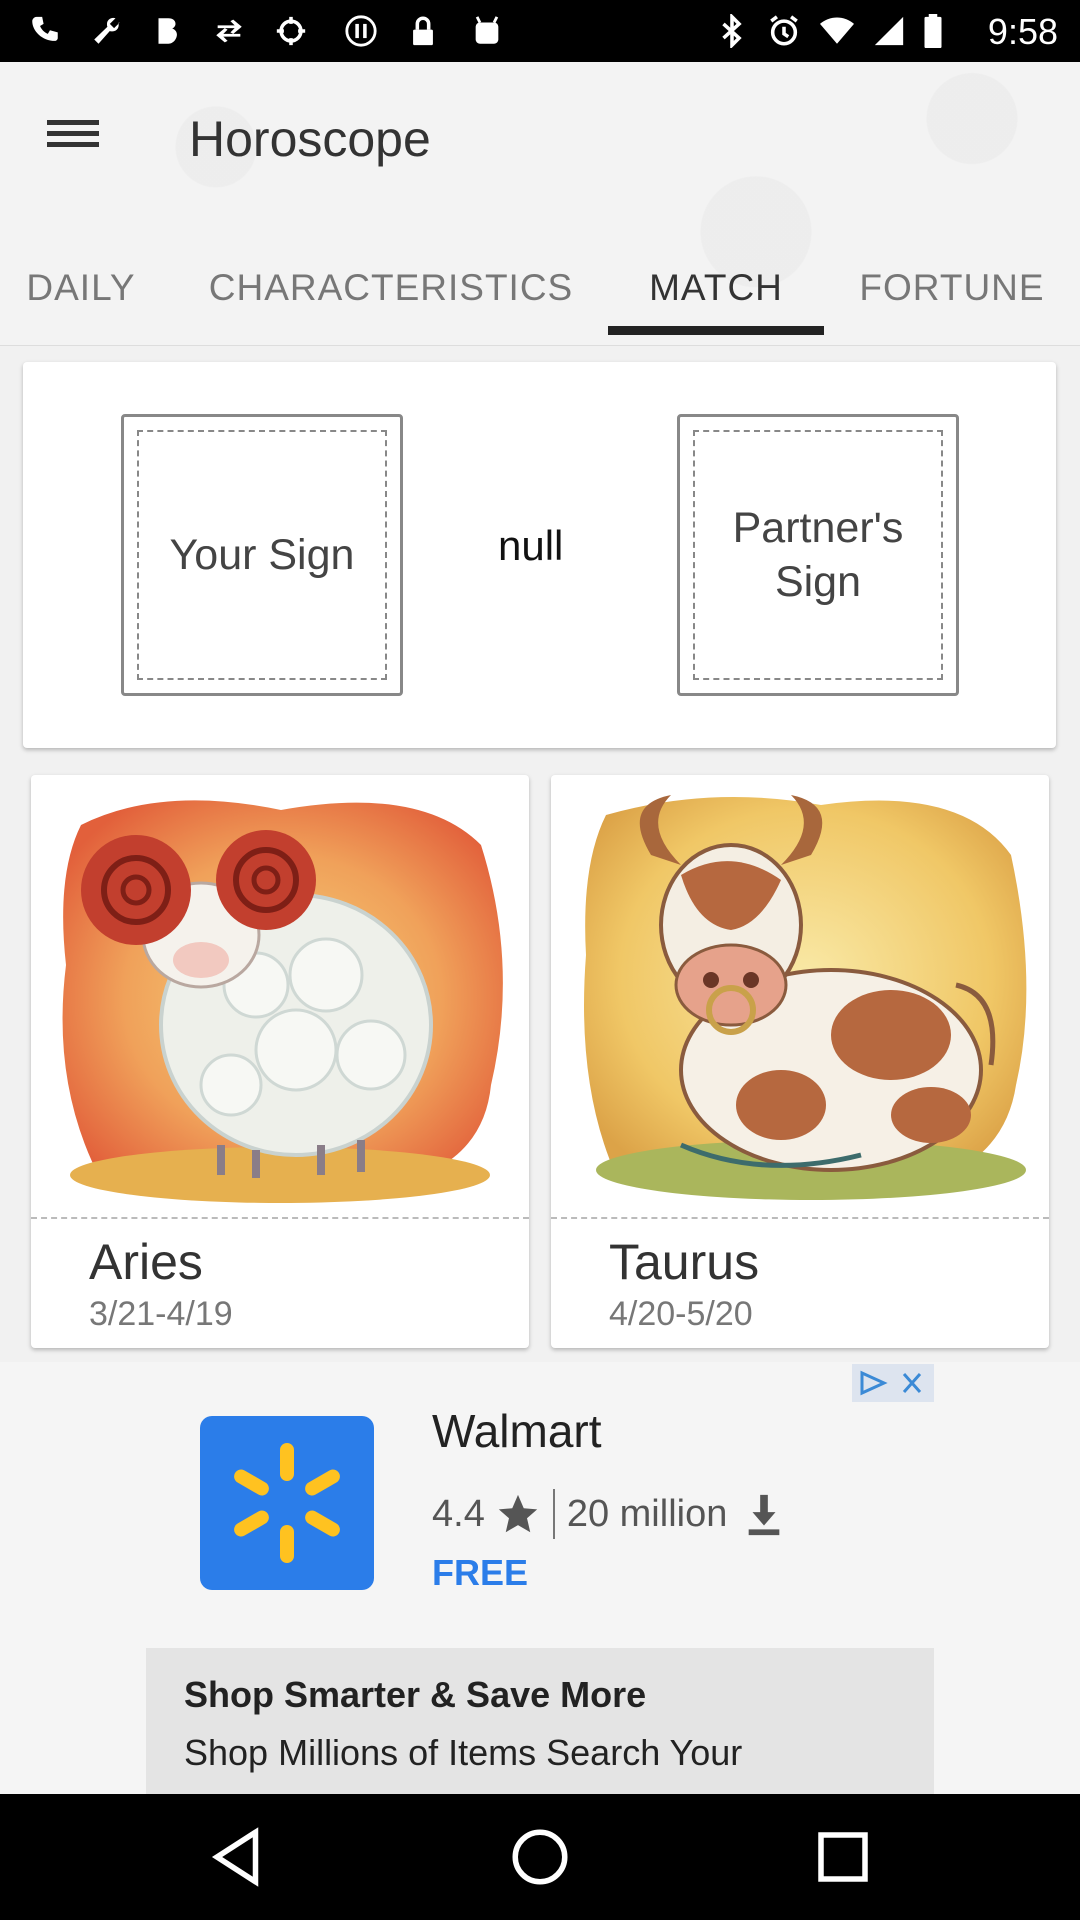 The image size is (1080, 1920). Describe the element at coordinates (282, 1001) in the screenshot. I see `ram-illustration` at that location.